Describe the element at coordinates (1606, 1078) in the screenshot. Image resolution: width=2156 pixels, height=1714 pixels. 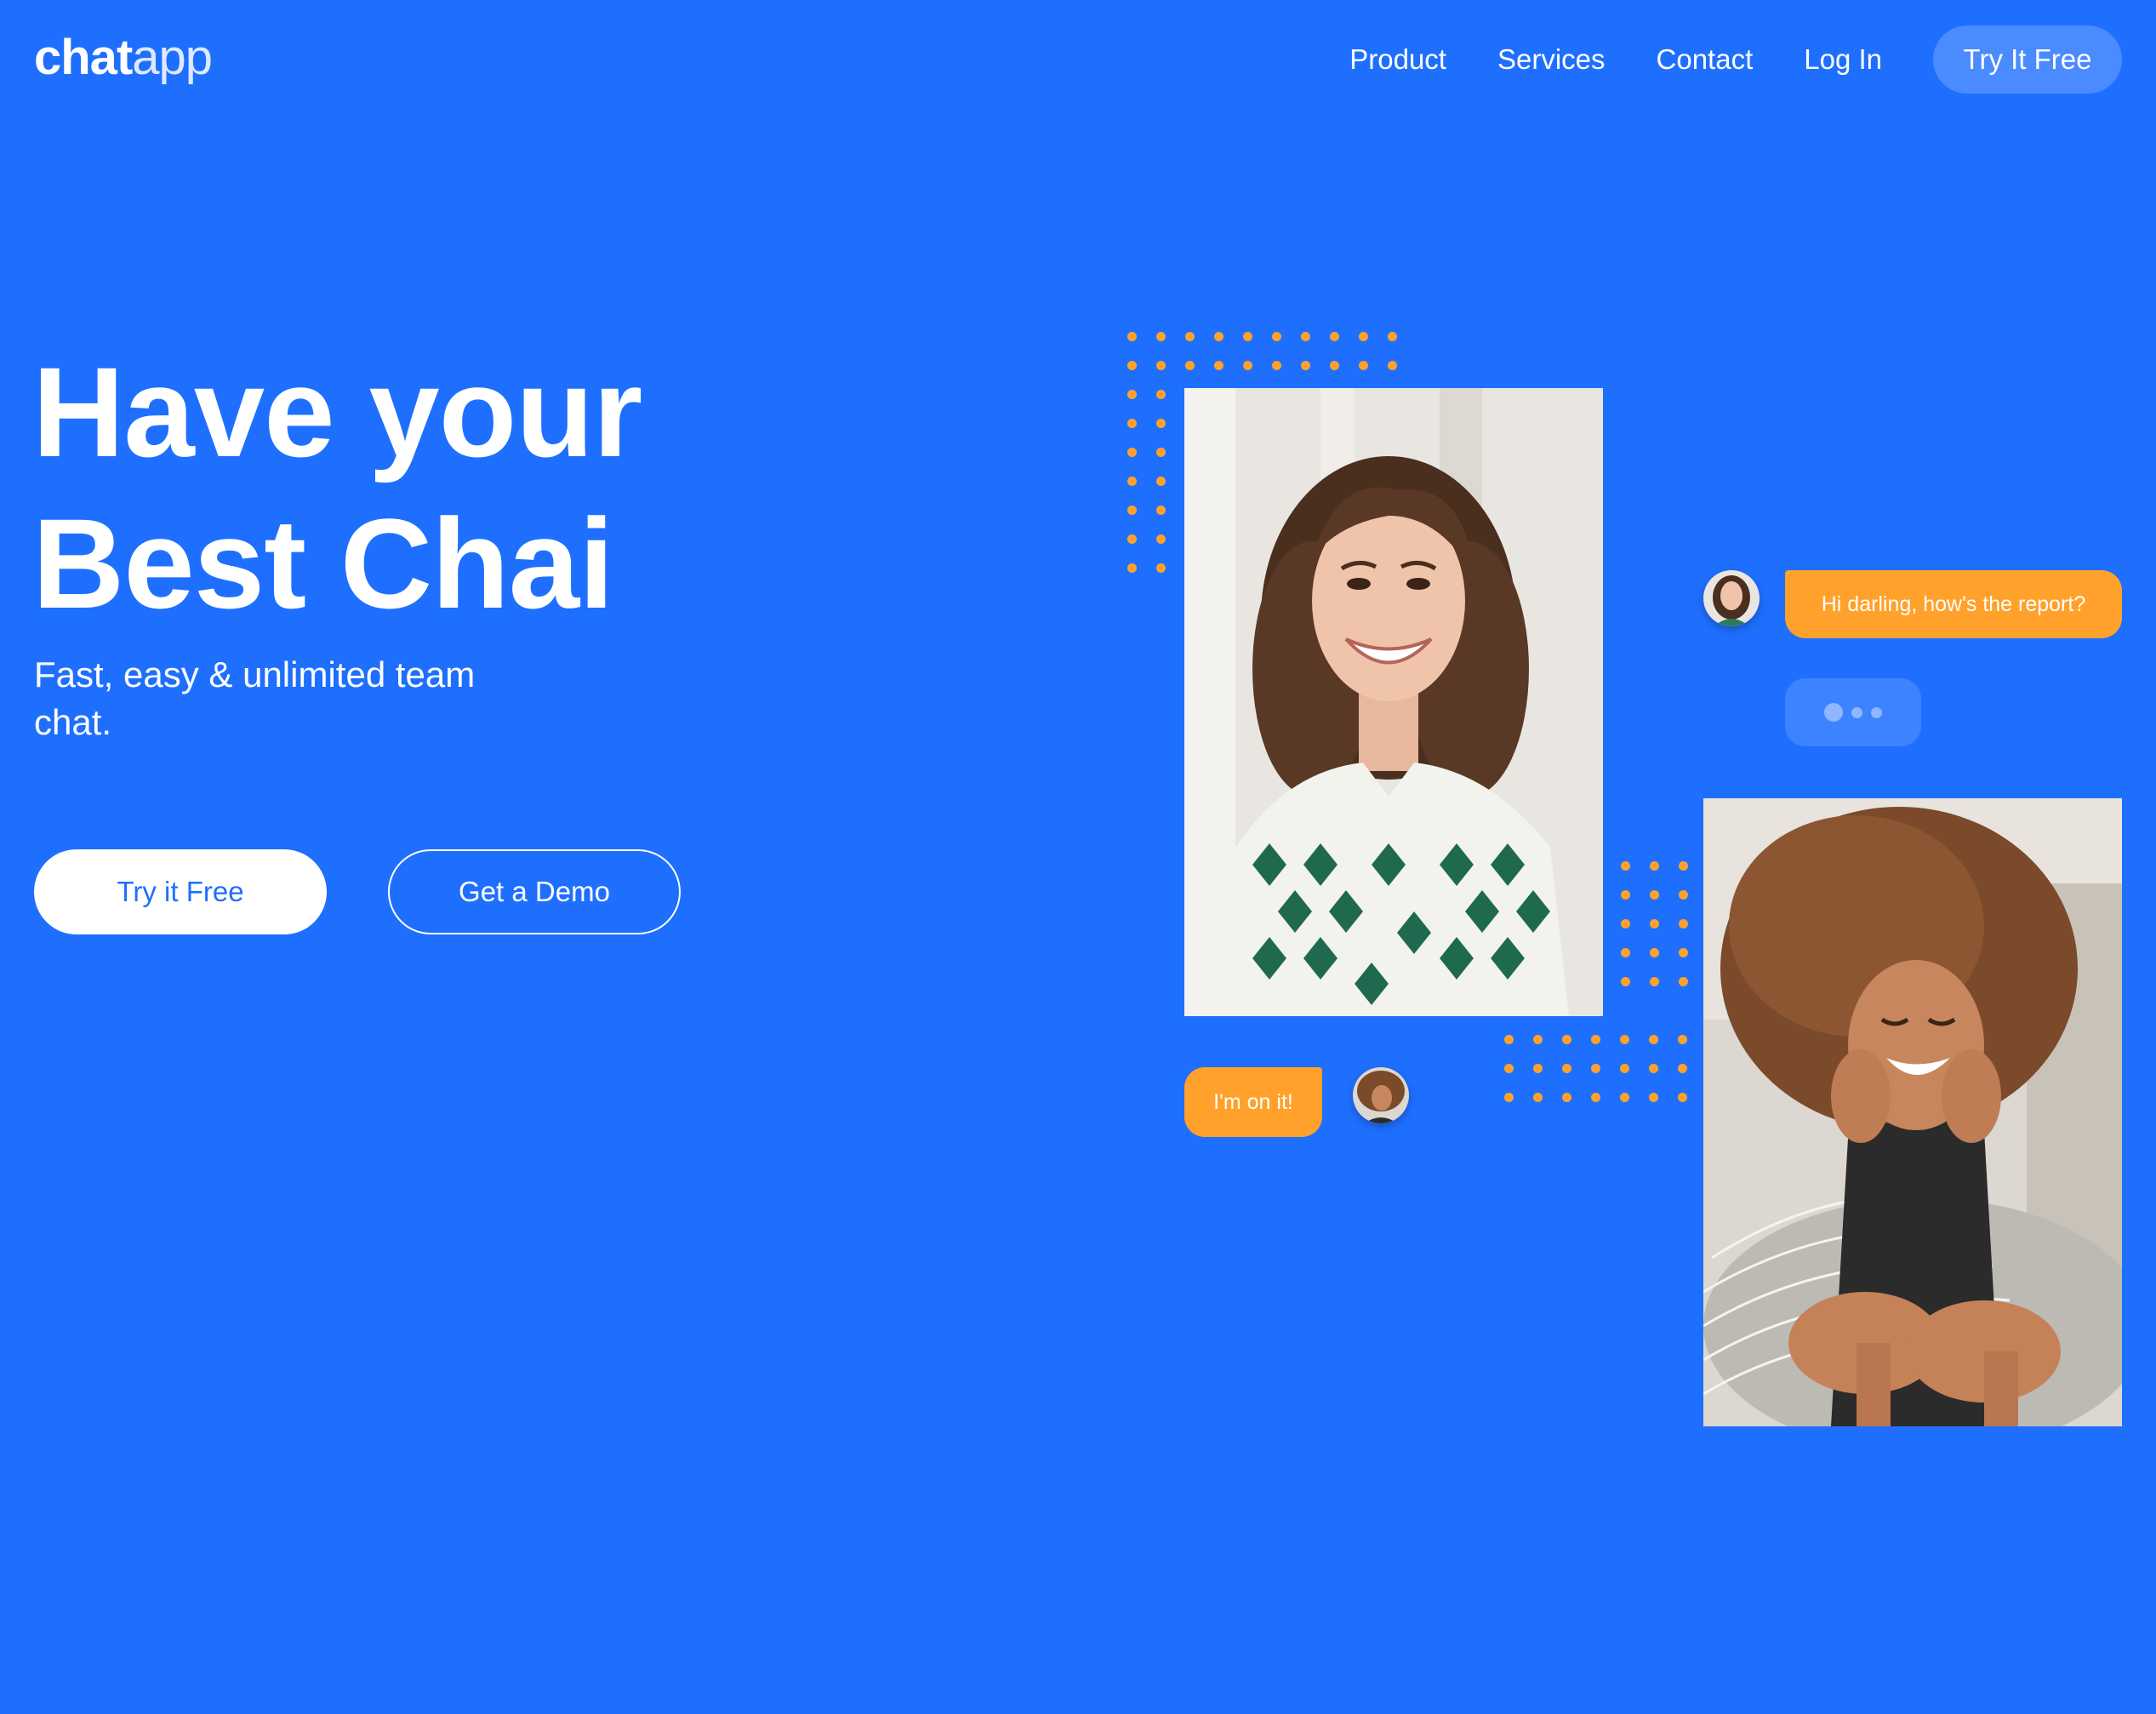
I see `dot-pattern-bottom` at that location.